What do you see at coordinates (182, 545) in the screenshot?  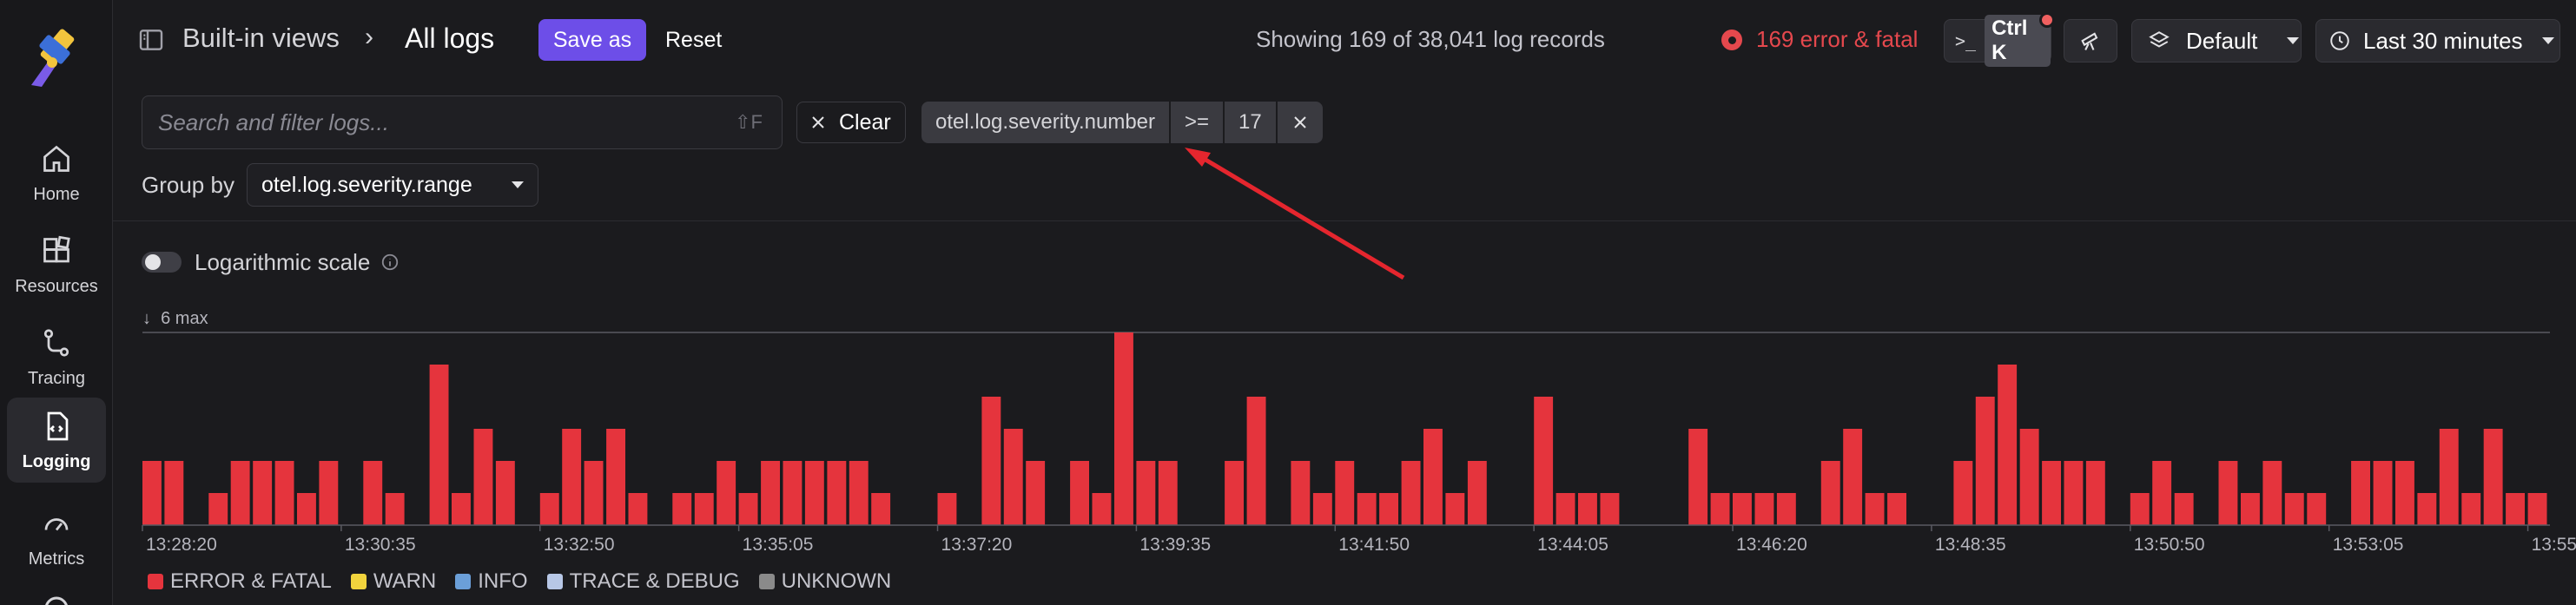 I see `x-tick-label: 13:28:20` at bounding box center [182, 545].